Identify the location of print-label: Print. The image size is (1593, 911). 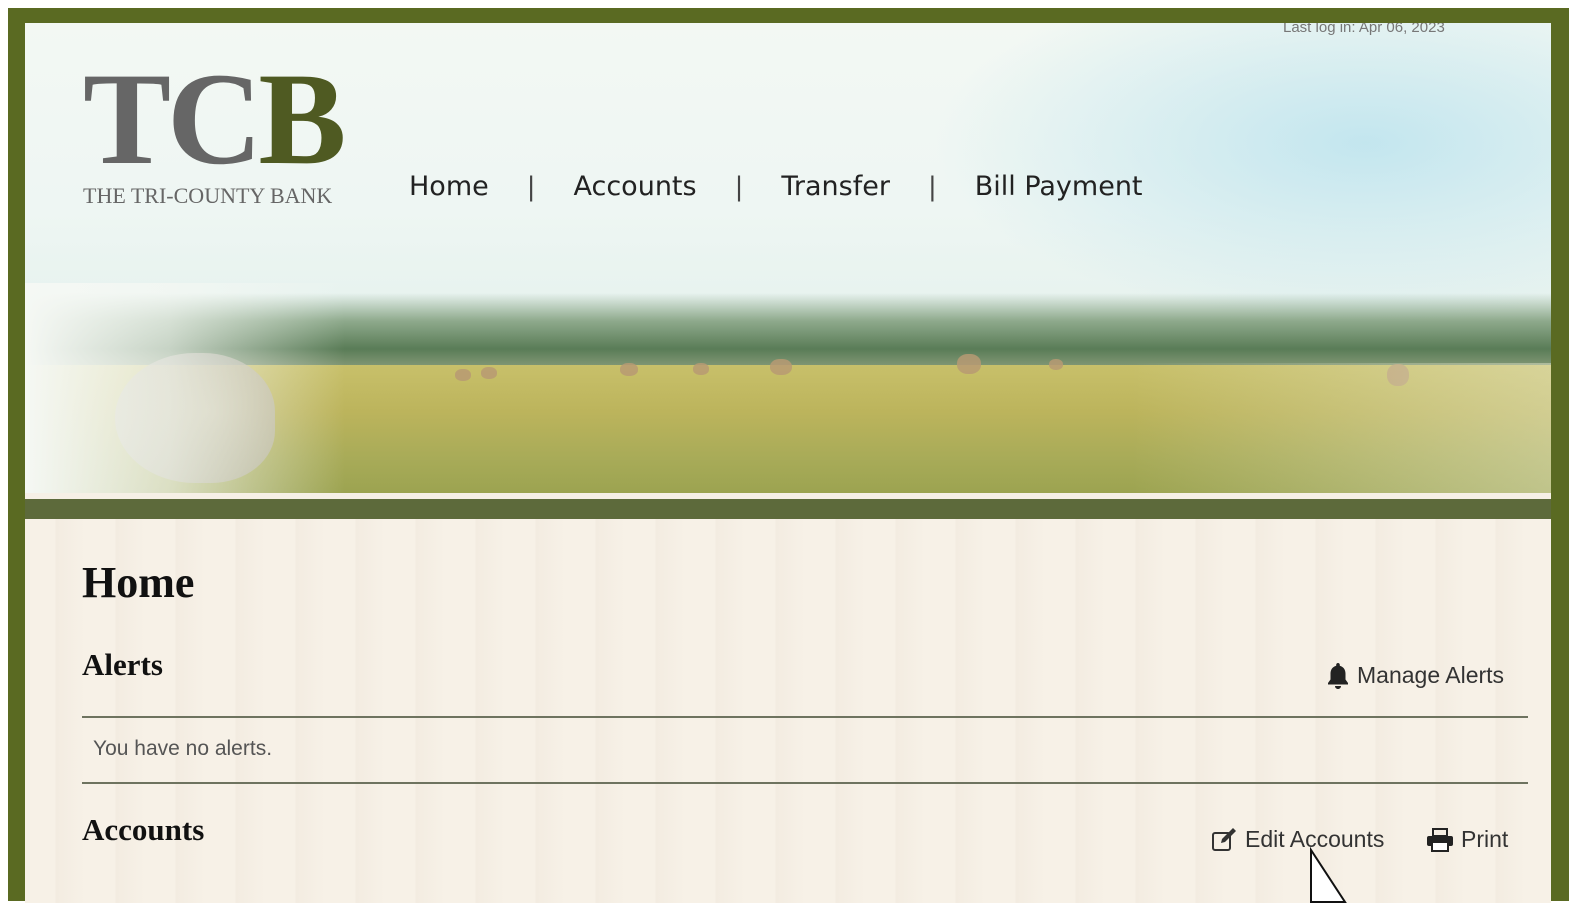
(1485, 839).